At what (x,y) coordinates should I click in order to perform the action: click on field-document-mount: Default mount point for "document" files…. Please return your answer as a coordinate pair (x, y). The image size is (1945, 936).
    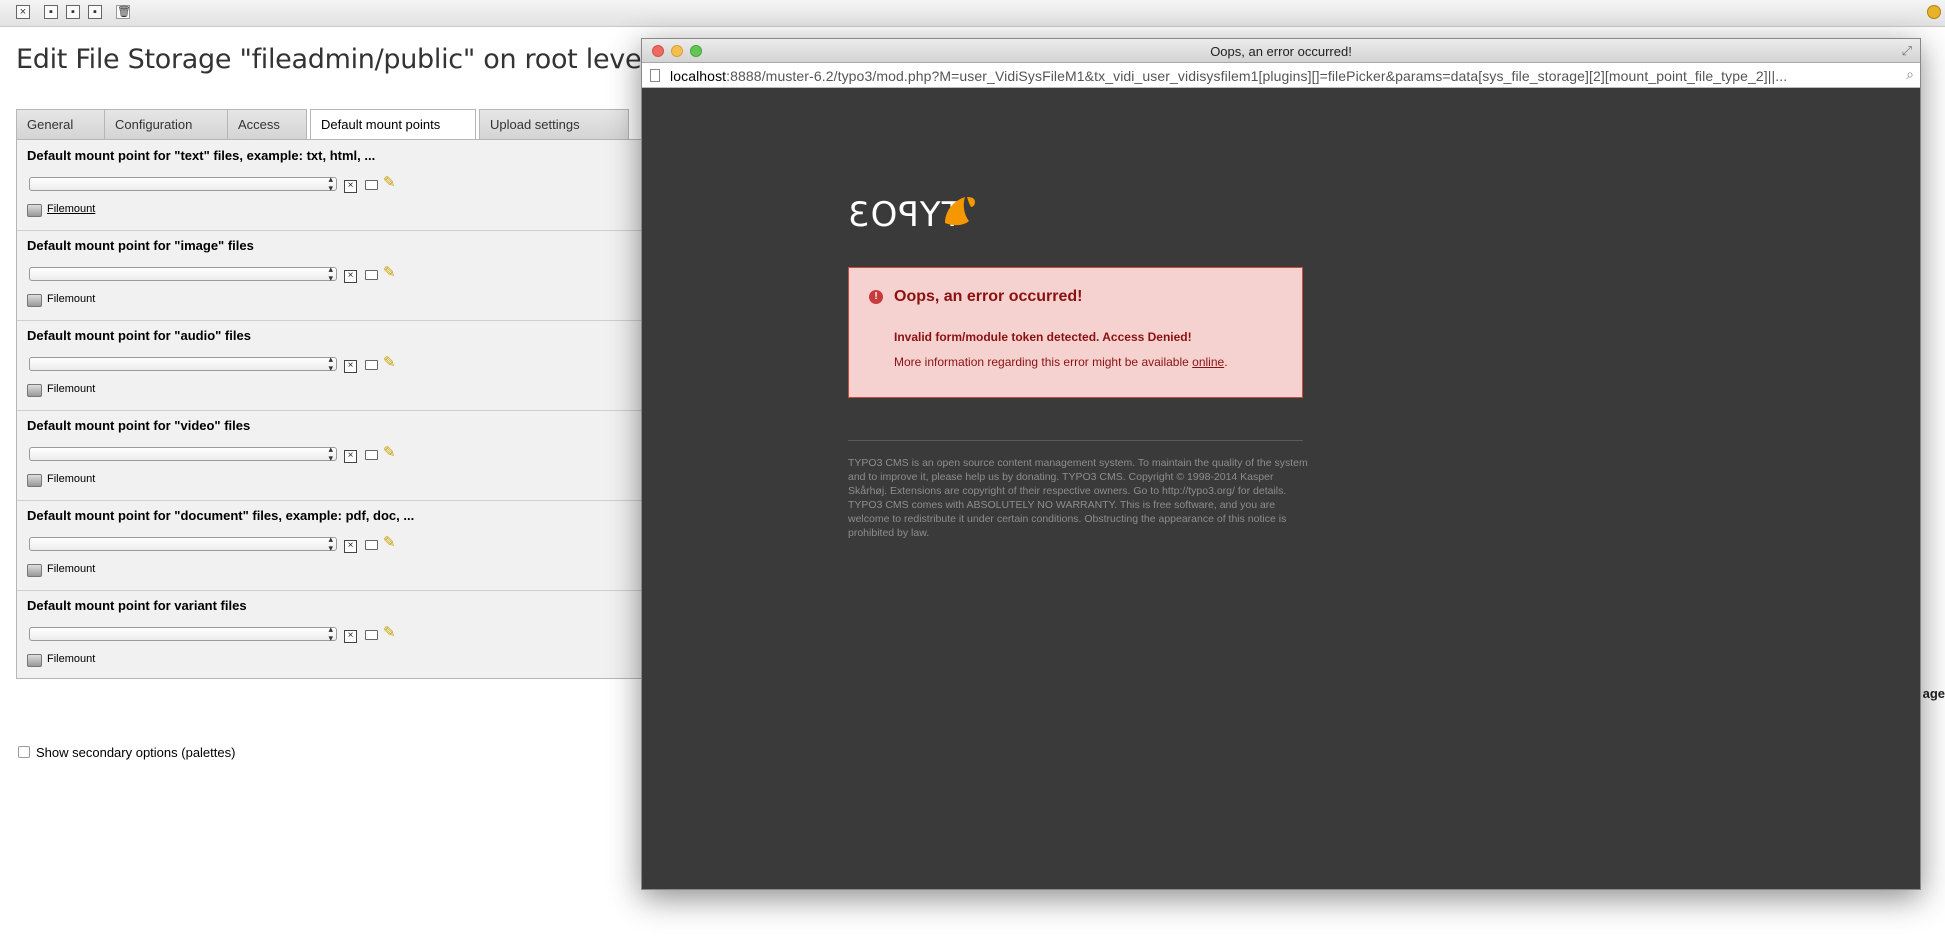
    Looking at the image, I should click on (331, 545).